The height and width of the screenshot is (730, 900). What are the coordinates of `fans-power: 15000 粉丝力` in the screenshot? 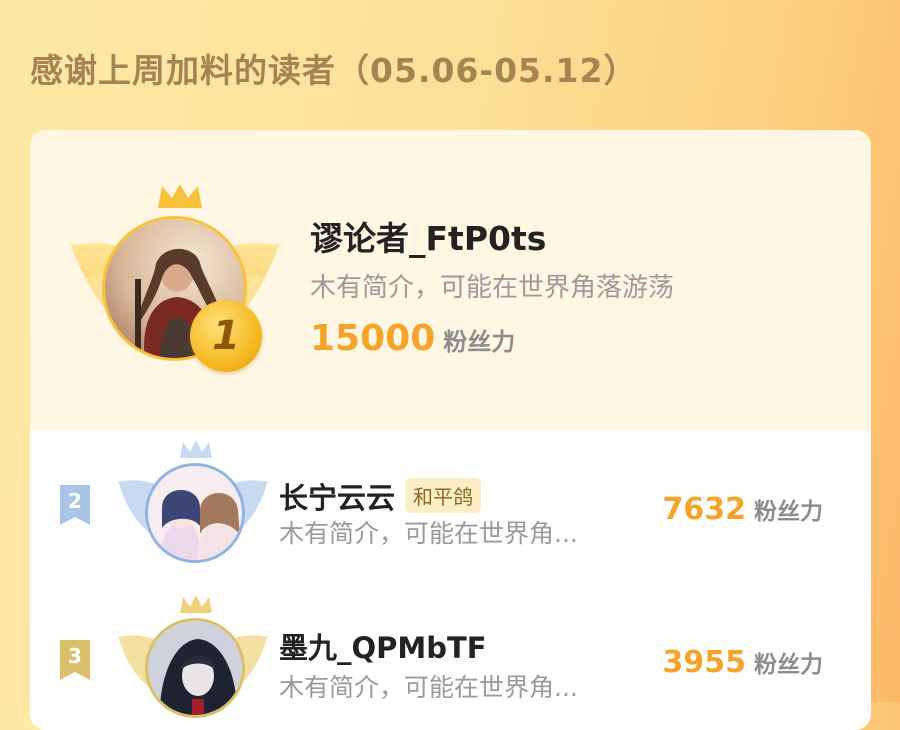 It's located at (412, 338).